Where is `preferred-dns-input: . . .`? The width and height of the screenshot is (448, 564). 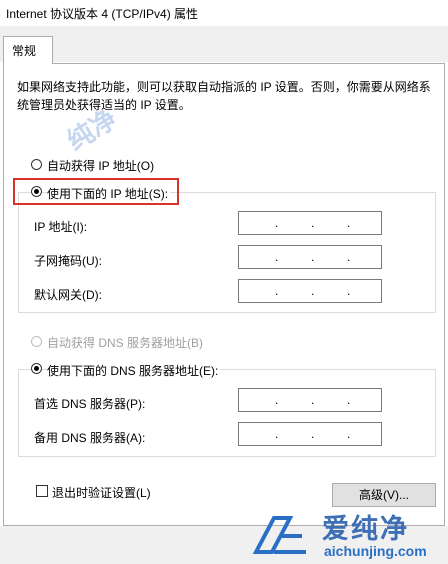 preferred-dns-input: . . . is located at coordinates (310, 400).